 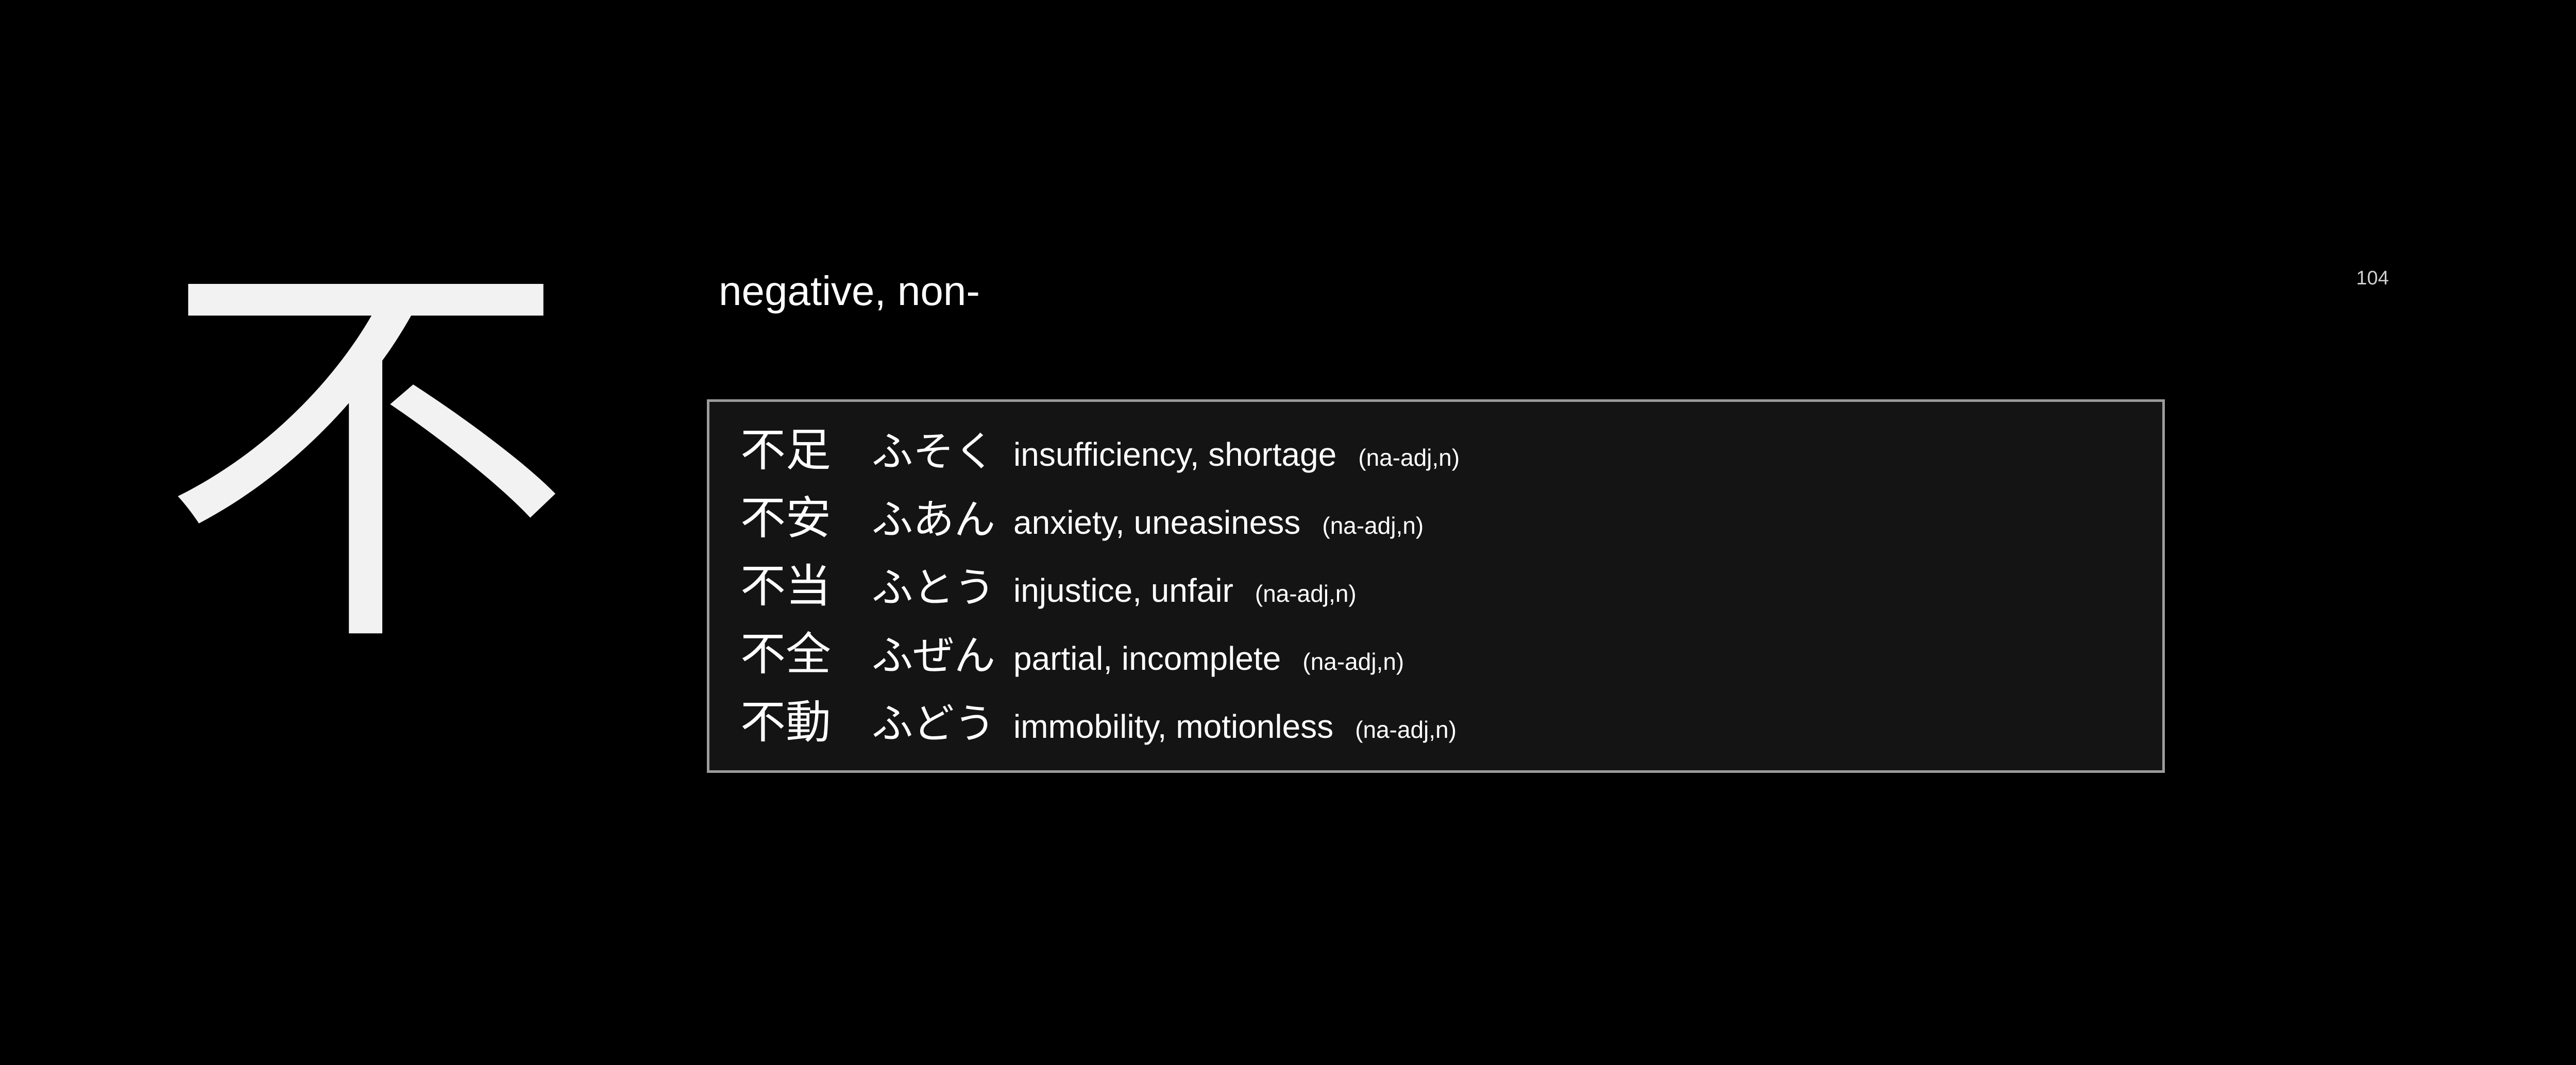 What do you see at coordinates (2372, 278) in the screenshot?
I see `page-number: 104` at bounding box center [2372, 278].